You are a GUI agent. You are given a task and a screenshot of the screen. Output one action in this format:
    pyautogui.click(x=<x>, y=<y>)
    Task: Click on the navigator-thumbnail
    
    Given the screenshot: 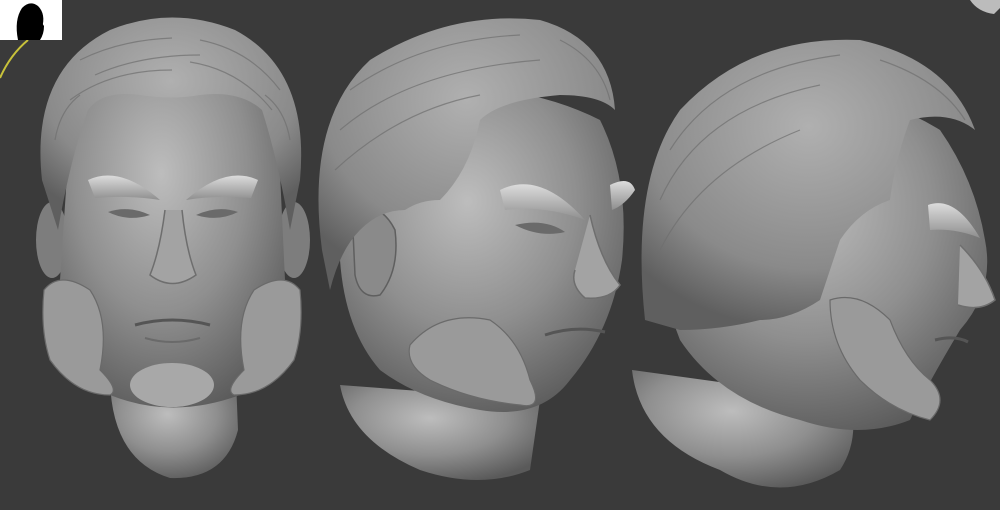 What is the action you would take?
    pyautogui.click(x=31, y=20)
    